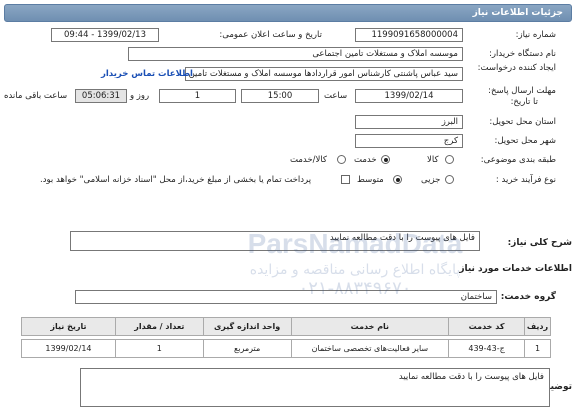 This screenshot has height=407, width=576. What do you see at coordinates (308, 160) in the screenshot?
I see `category-goods-service-label: کالا/خدمت` at bounding box center [308, 160].